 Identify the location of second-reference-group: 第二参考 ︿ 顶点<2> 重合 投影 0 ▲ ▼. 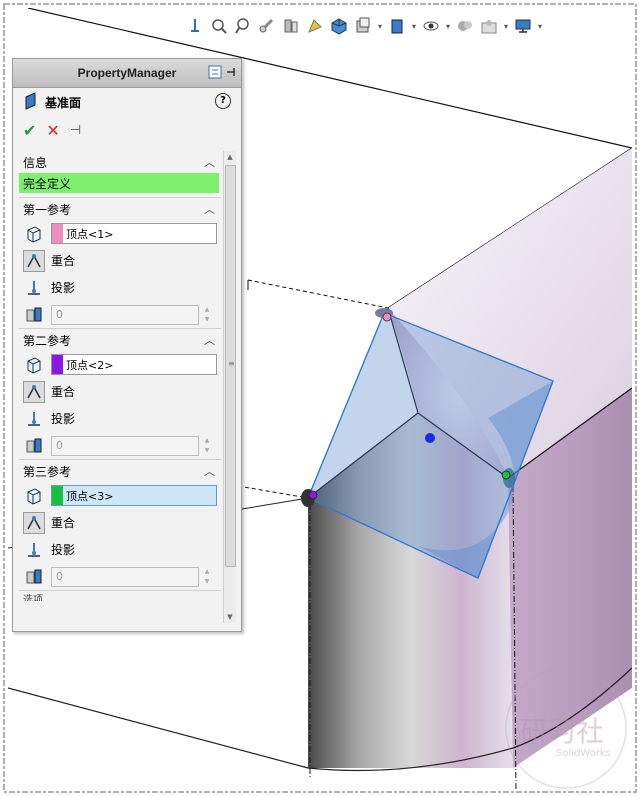
(120, 393).